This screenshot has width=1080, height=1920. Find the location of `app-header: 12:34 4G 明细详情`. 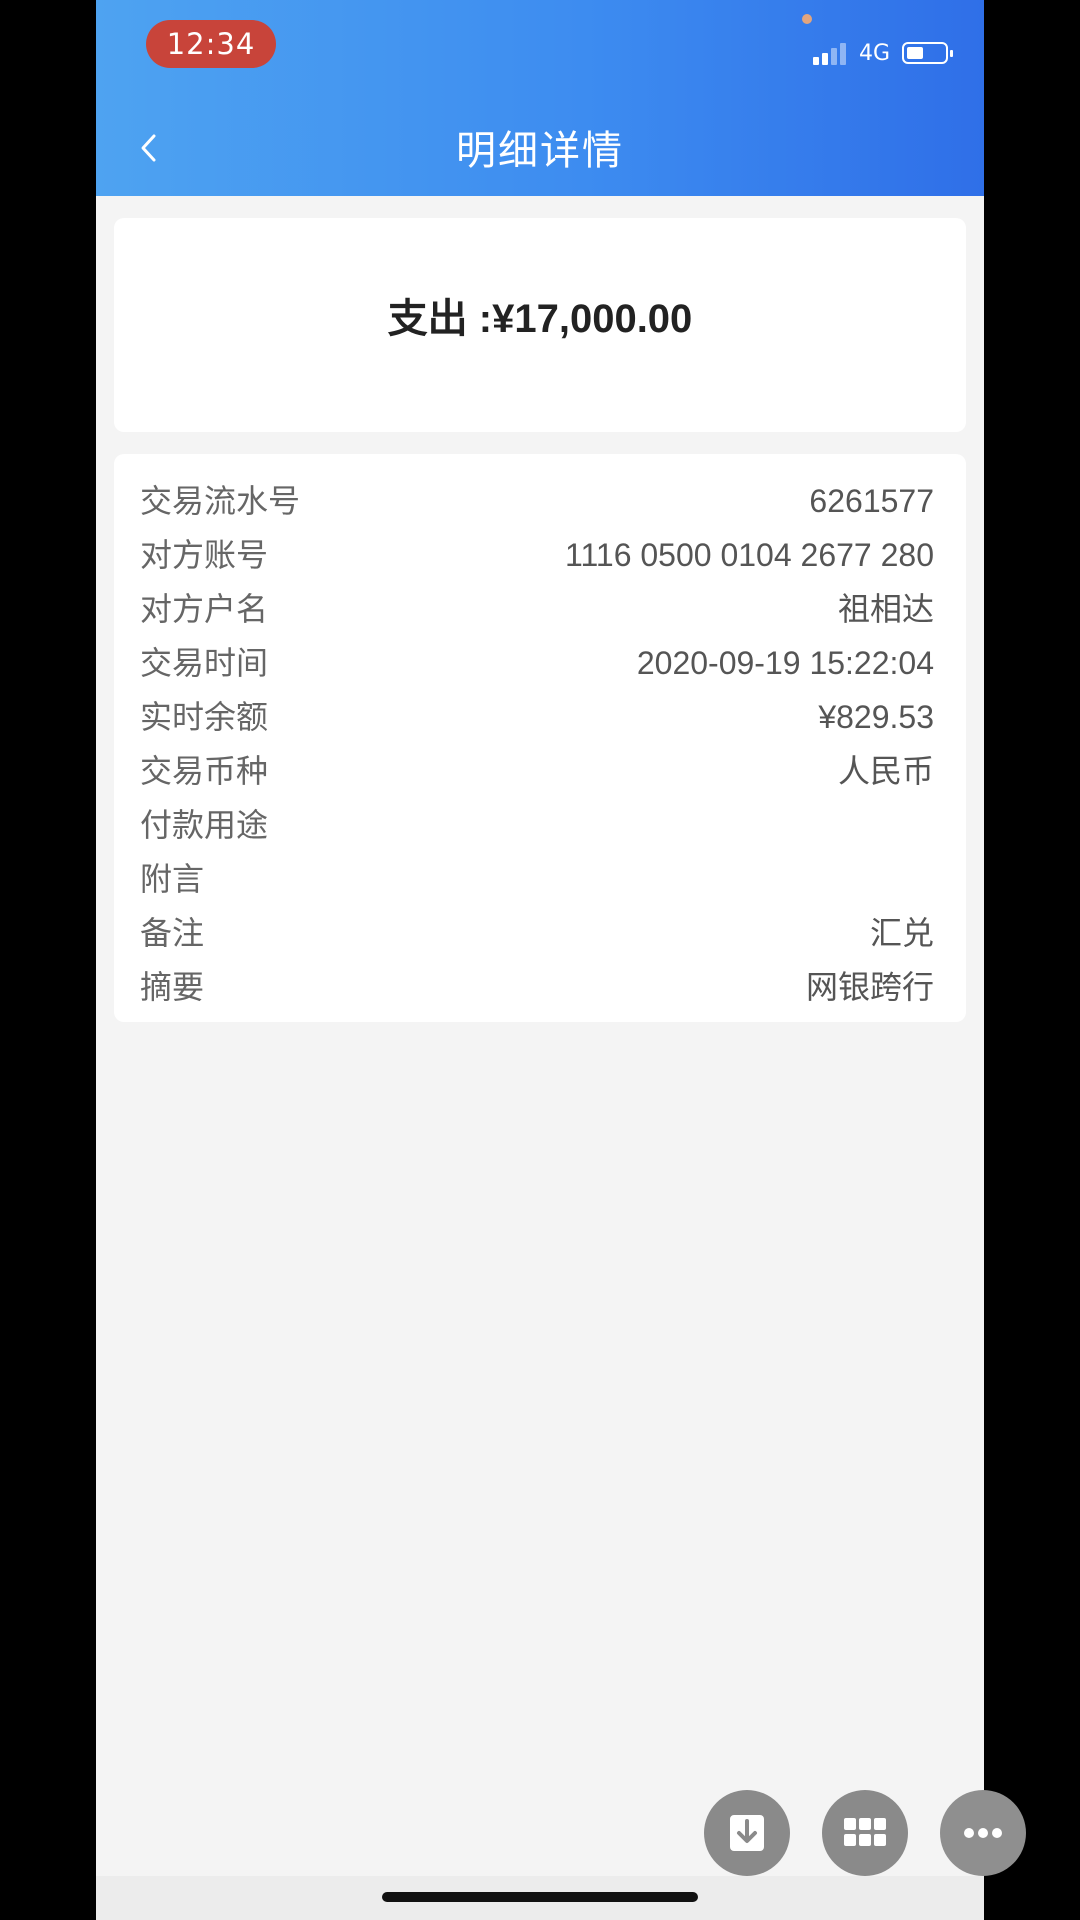

app-header: 12:34 4G 明细详情 is located at coordinates (540, 98).